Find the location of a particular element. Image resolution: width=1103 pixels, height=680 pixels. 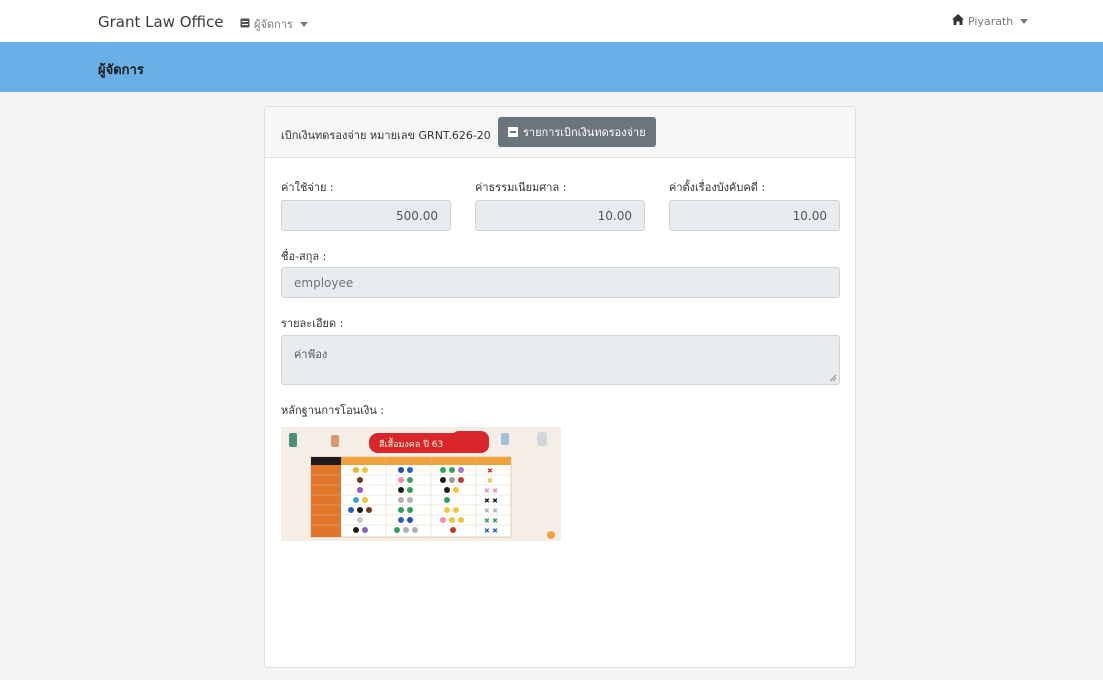

name-label: ชื่อ-สกุล : is located at coordinates (304, 256).